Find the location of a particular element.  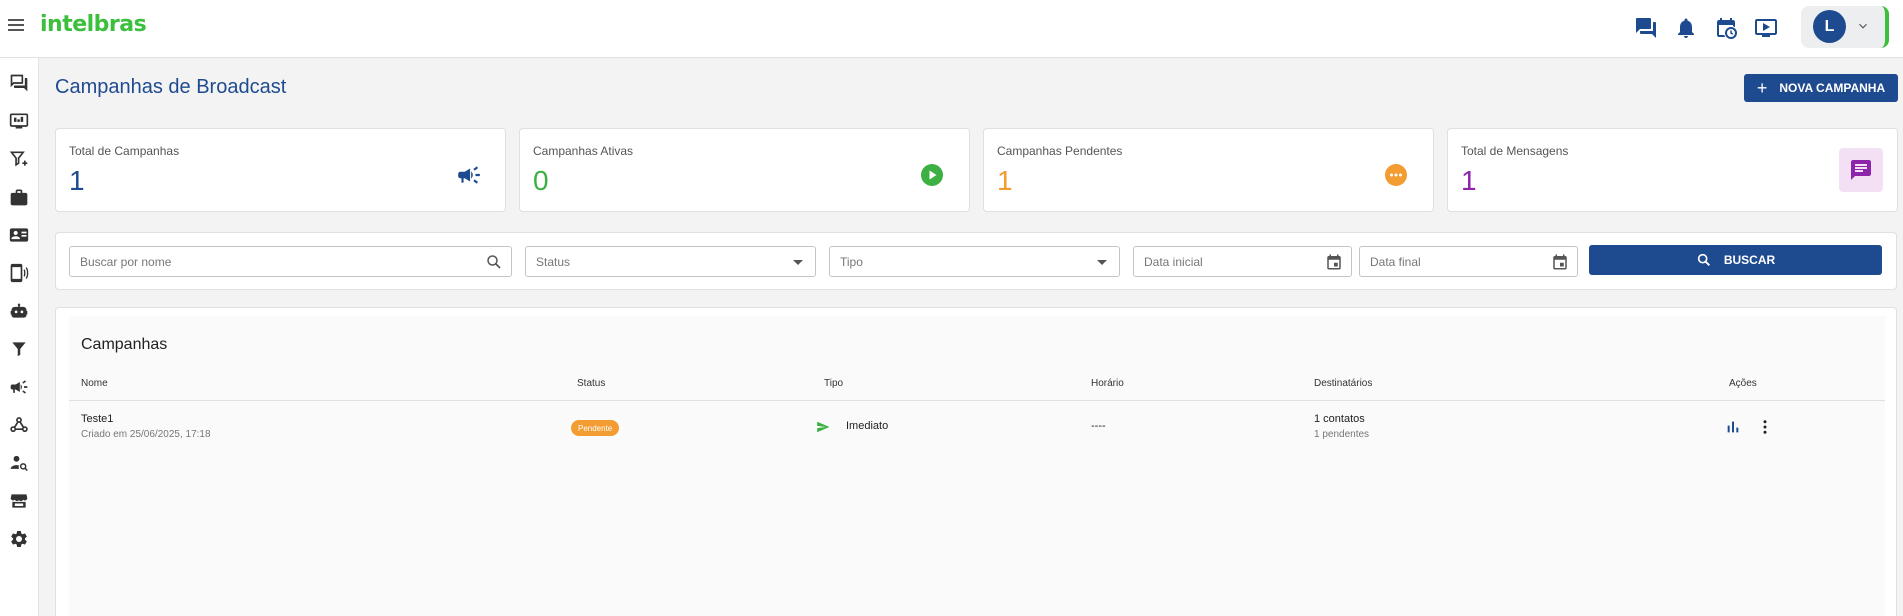

more-circle-icon is located at coordinates (1396, 175).